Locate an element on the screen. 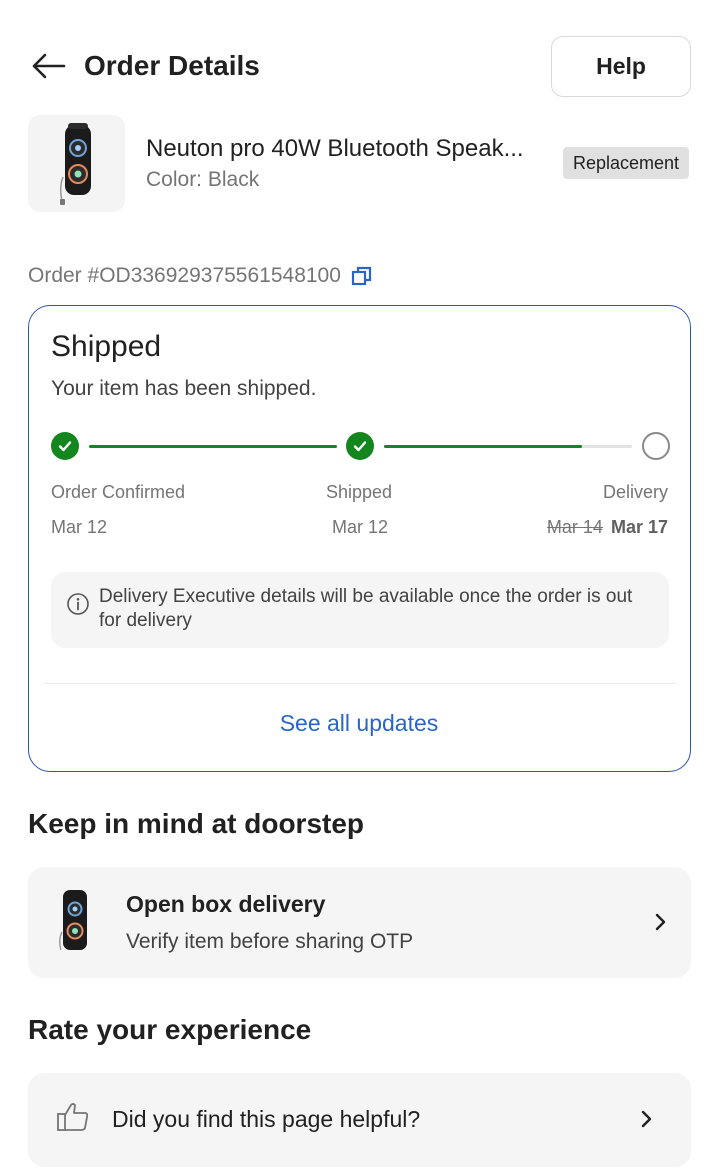  status-title: Shipped is located at coordinates (106, 346).